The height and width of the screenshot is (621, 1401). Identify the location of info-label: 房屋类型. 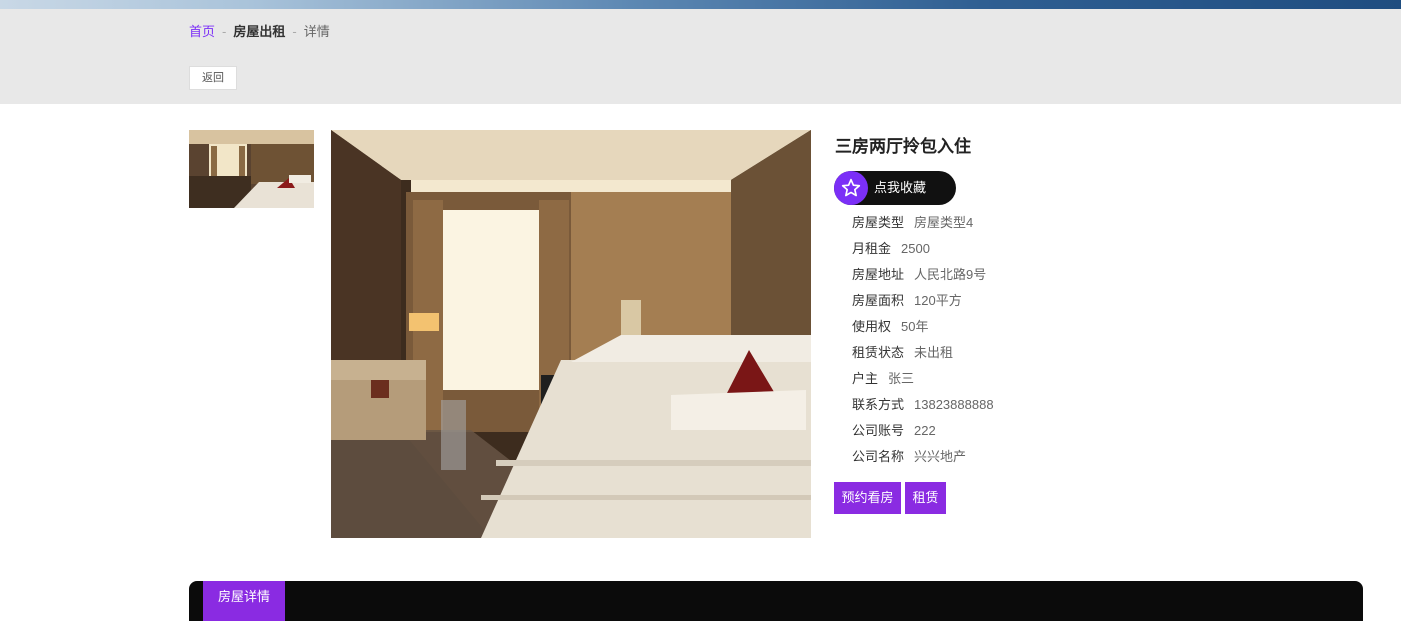
(878, 222).